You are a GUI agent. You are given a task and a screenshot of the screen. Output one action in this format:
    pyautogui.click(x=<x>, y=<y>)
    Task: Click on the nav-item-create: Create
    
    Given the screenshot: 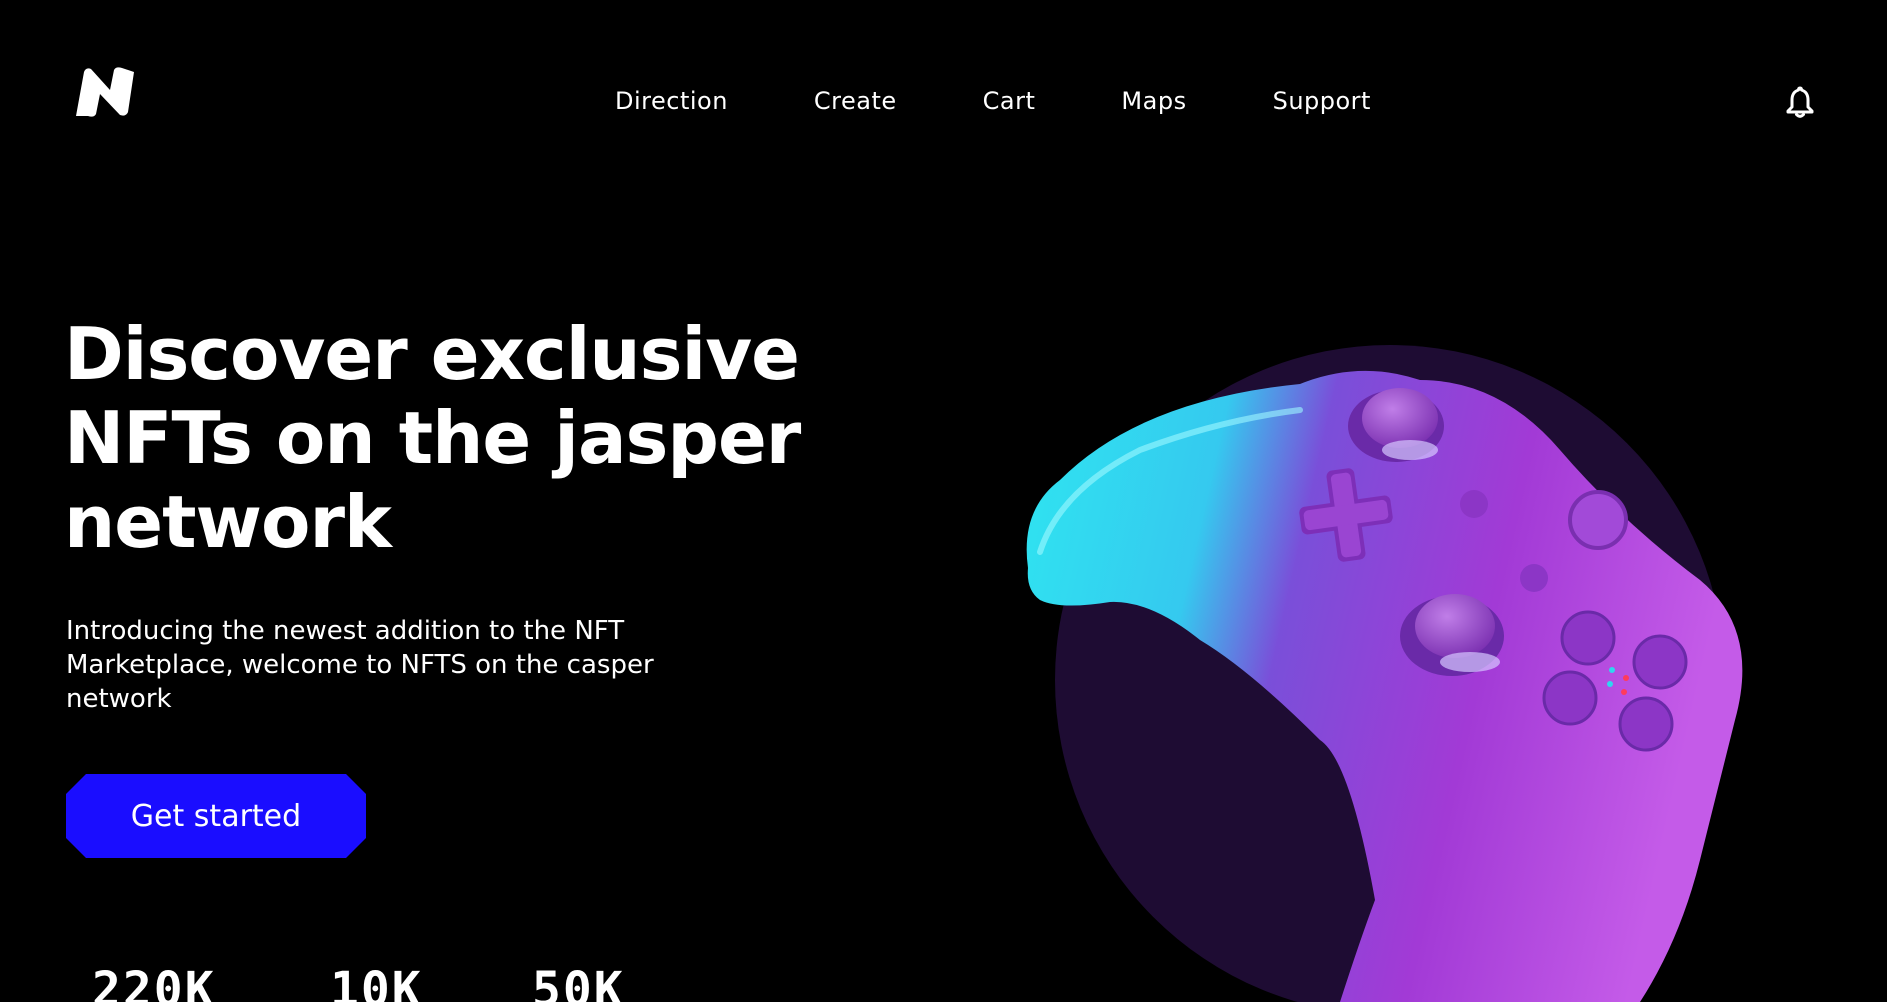 What is the action you would take?
    pyautogui.click(x=855, y=101)
    